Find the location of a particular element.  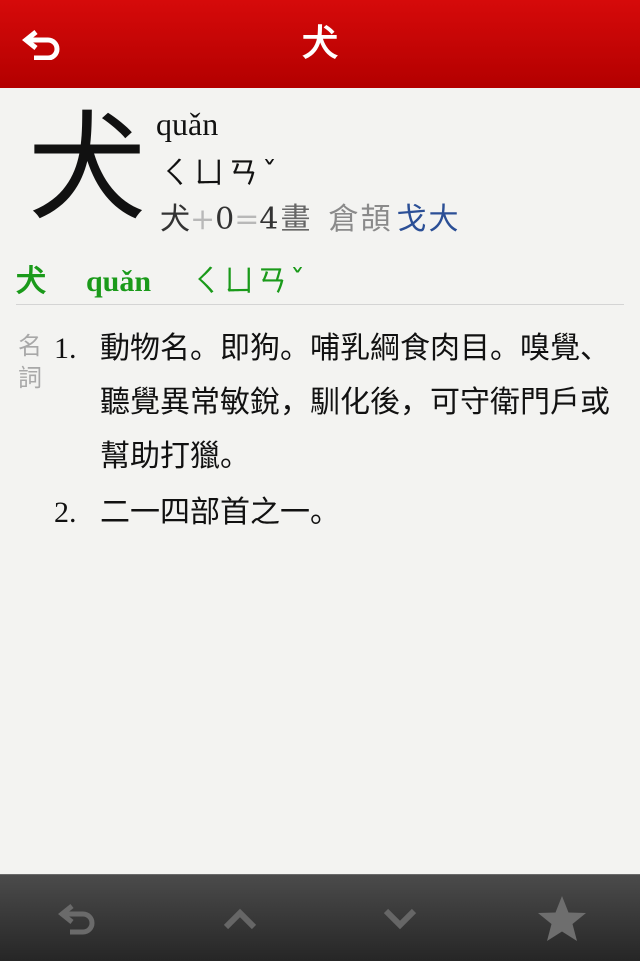

cangjie-value: 戈大 is located at coordinates (428, 219).